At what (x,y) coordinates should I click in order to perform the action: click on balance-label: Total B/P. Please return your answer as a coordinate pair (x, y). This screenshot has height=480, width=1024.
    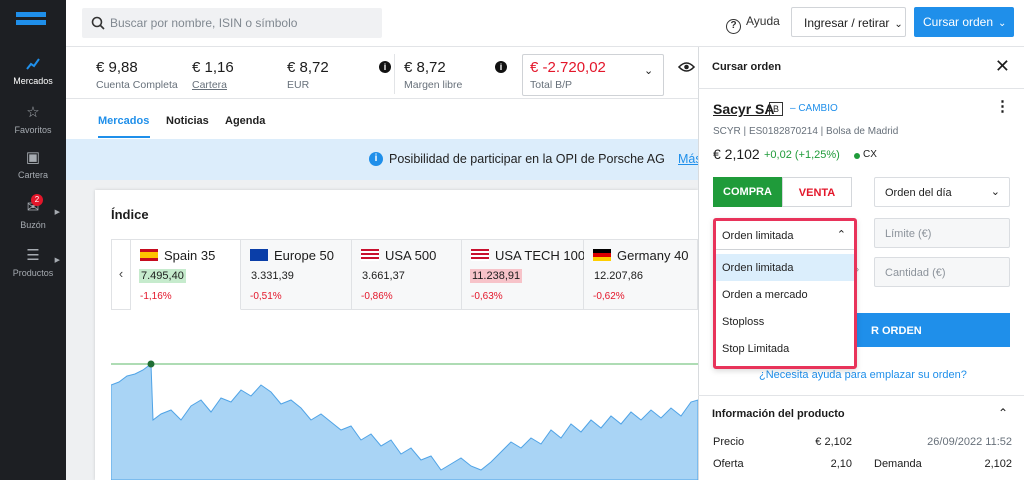
    Looking at the image, I should click on (551, 85).